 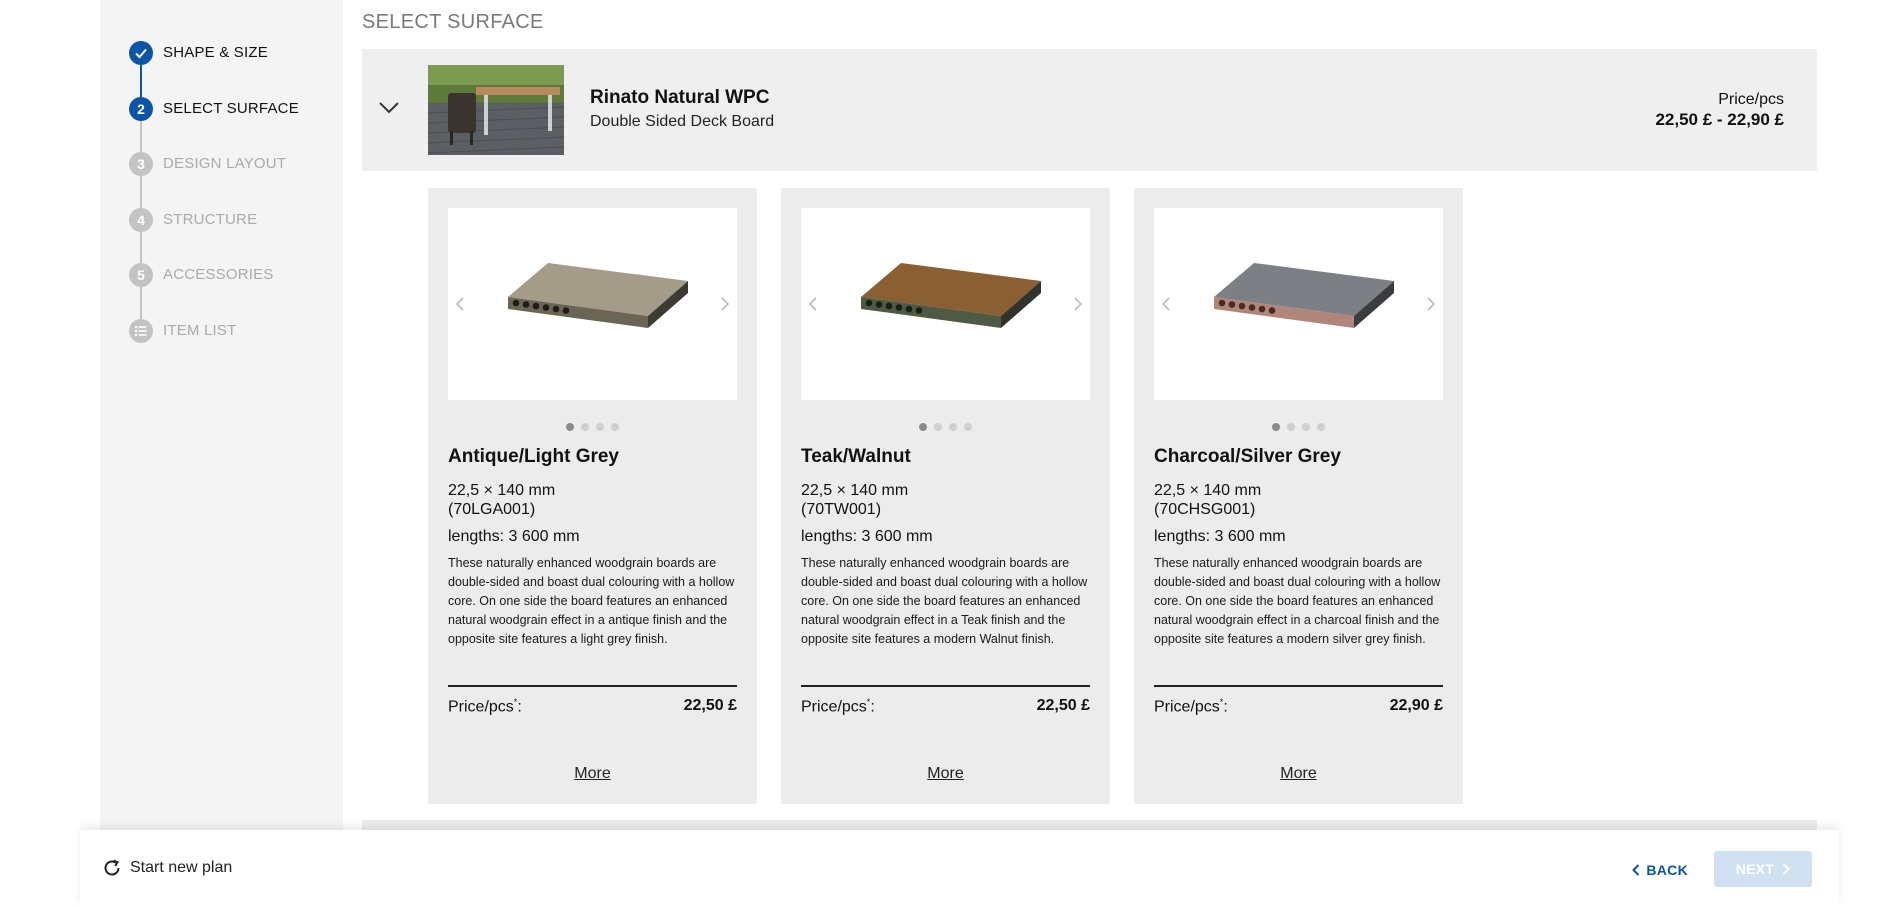 I want to click on back-button: BACK, so click(x=1660, y=870).